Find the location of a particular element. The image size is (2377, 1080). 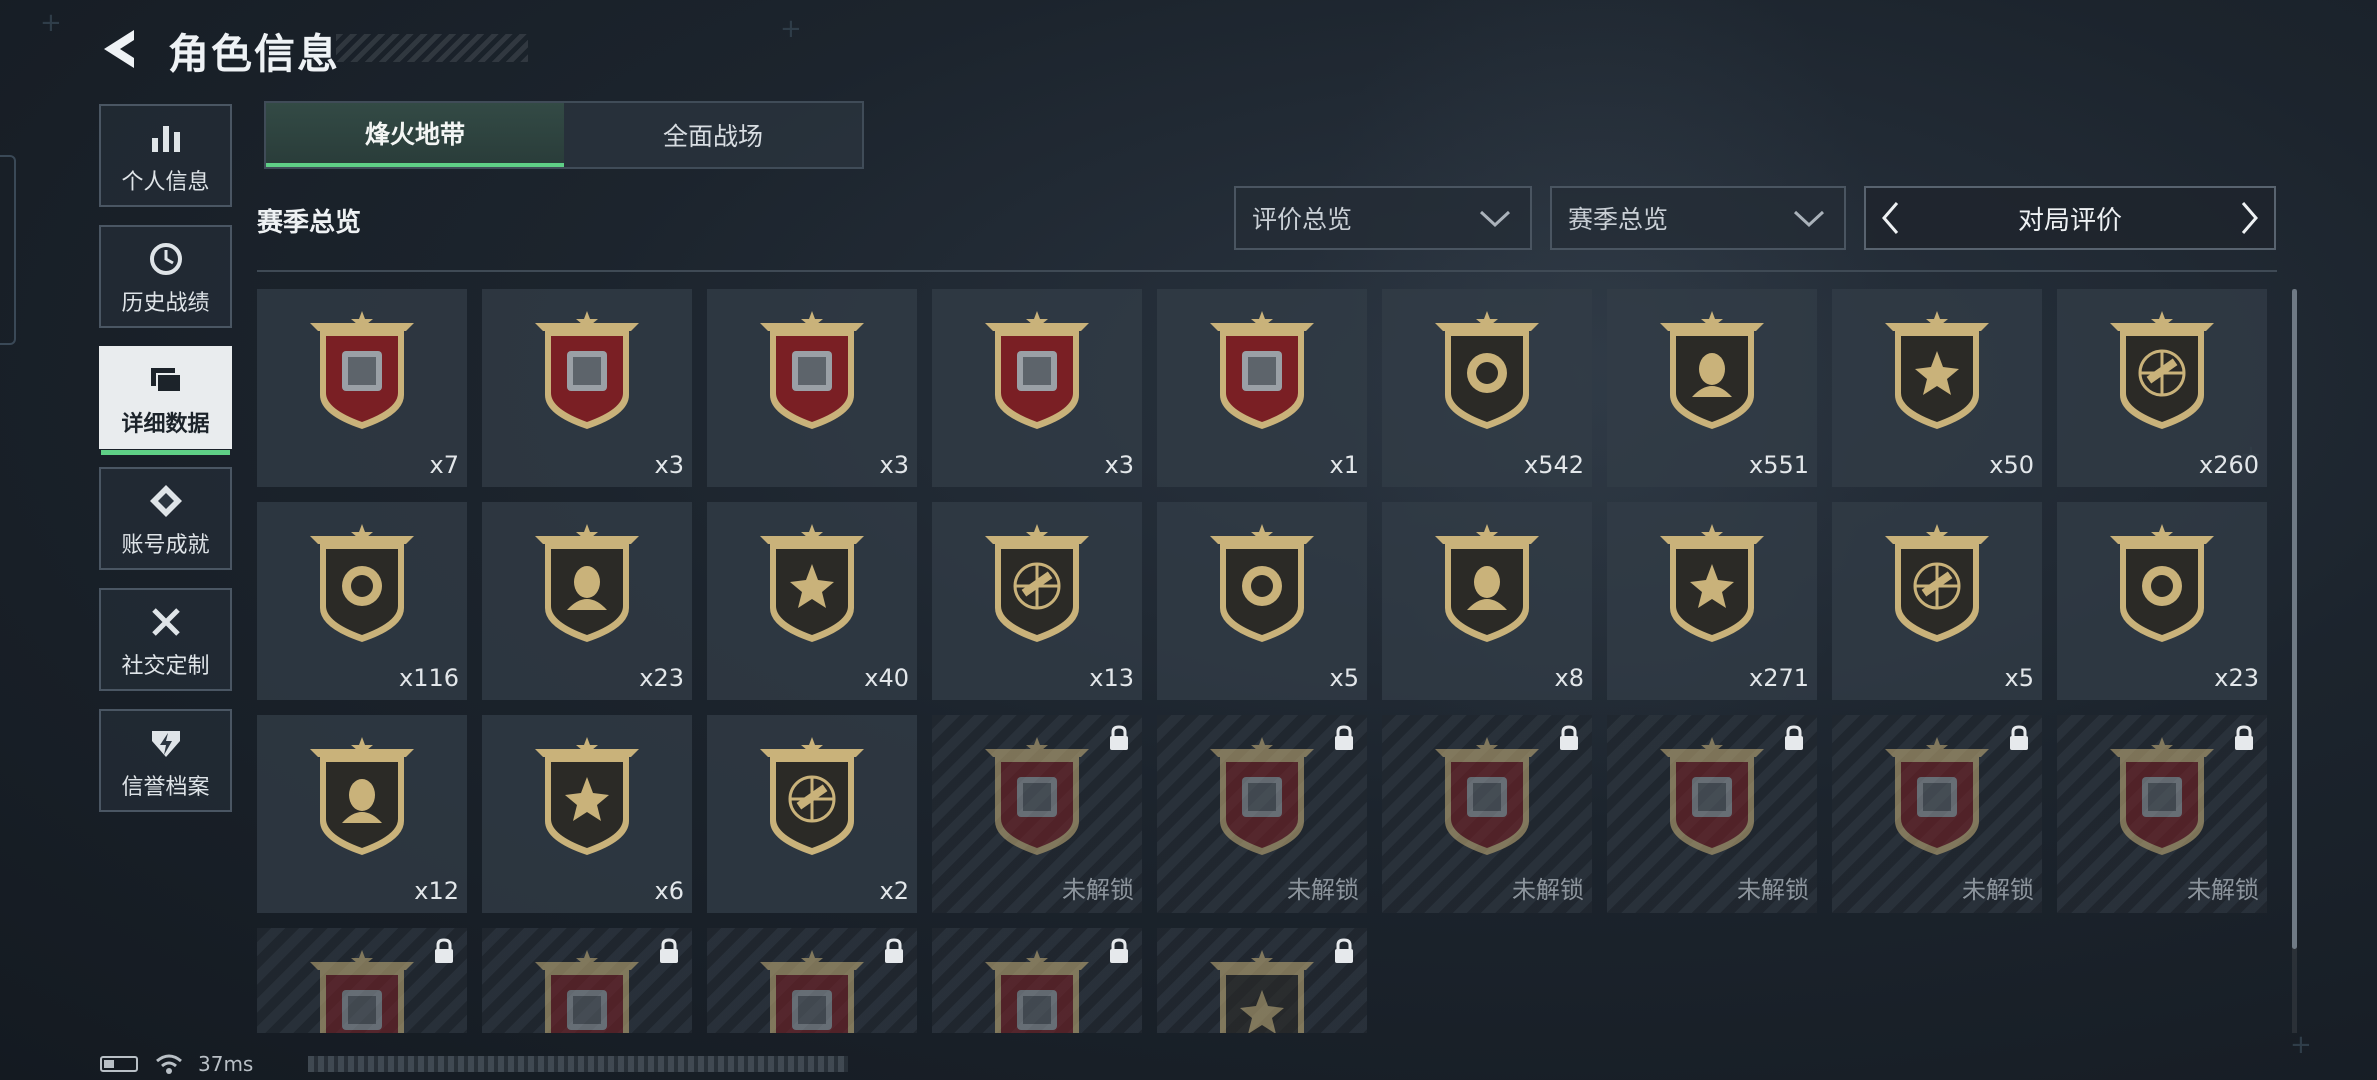

skull-burst-icon is located at coordinates (1487, 370).